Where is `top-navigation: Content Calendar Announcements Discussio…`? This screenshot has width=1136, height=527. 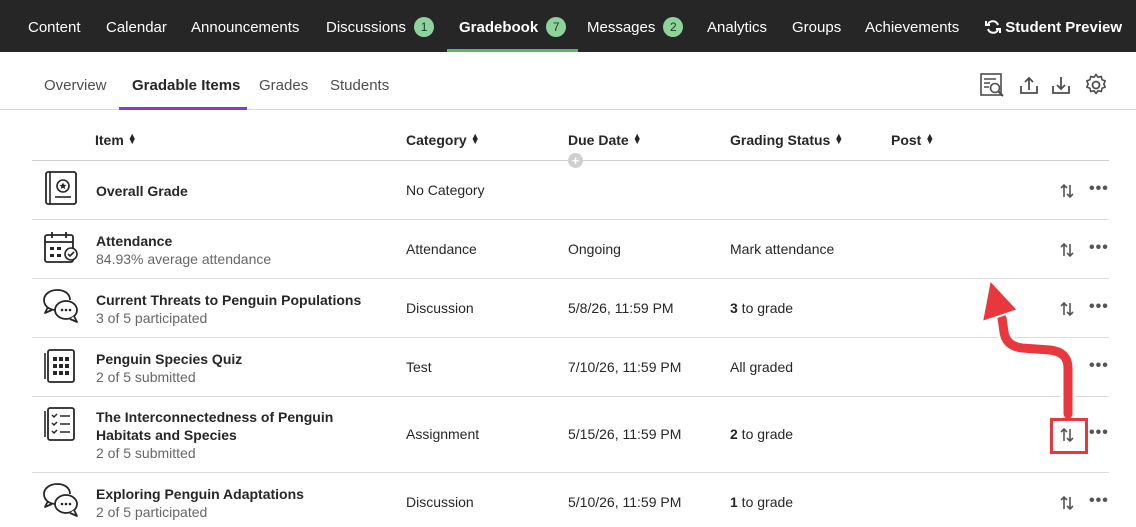
top-navigation: Content Calendar Announcements Discussio… is located at coordinates (568, 26).